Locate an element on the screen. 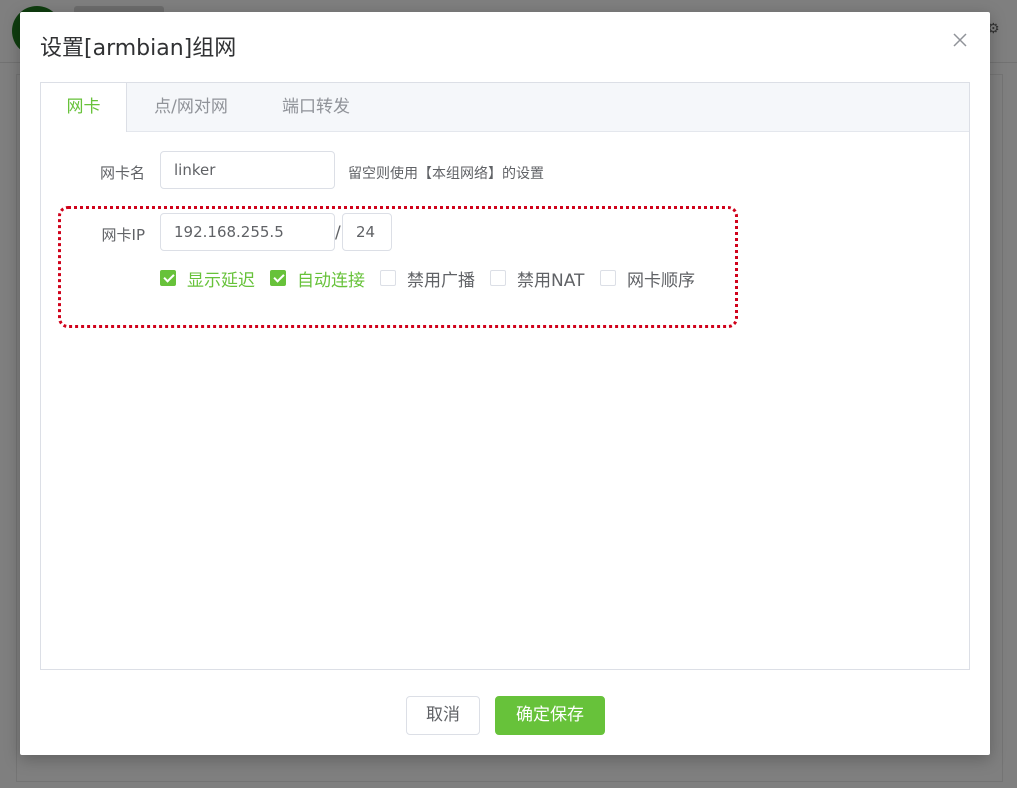 This screenshot has height=788, width=1017. tab-port-forwarding: 端口转发 is located at coordinates (316, 107).